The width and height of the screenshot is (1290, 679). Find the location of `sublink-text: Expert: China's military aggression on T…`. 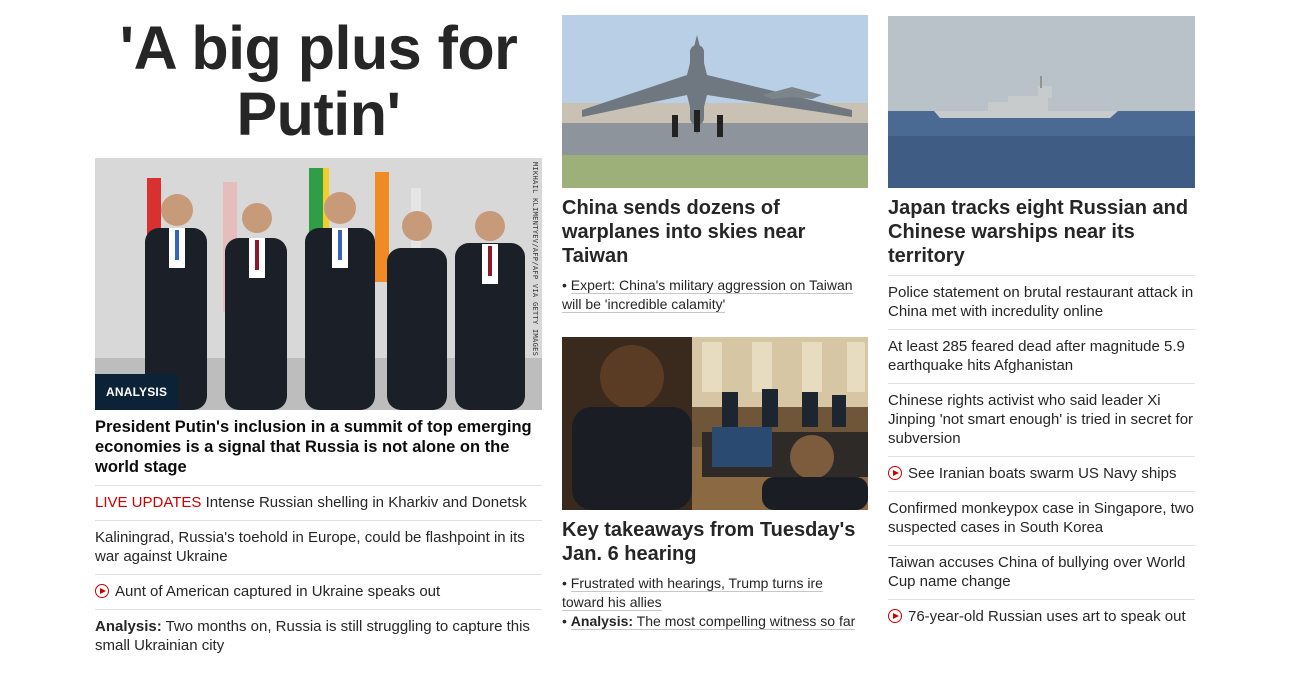

sublink-text: Expert: China's military aggression on T… is located at coordinates (707, 295).